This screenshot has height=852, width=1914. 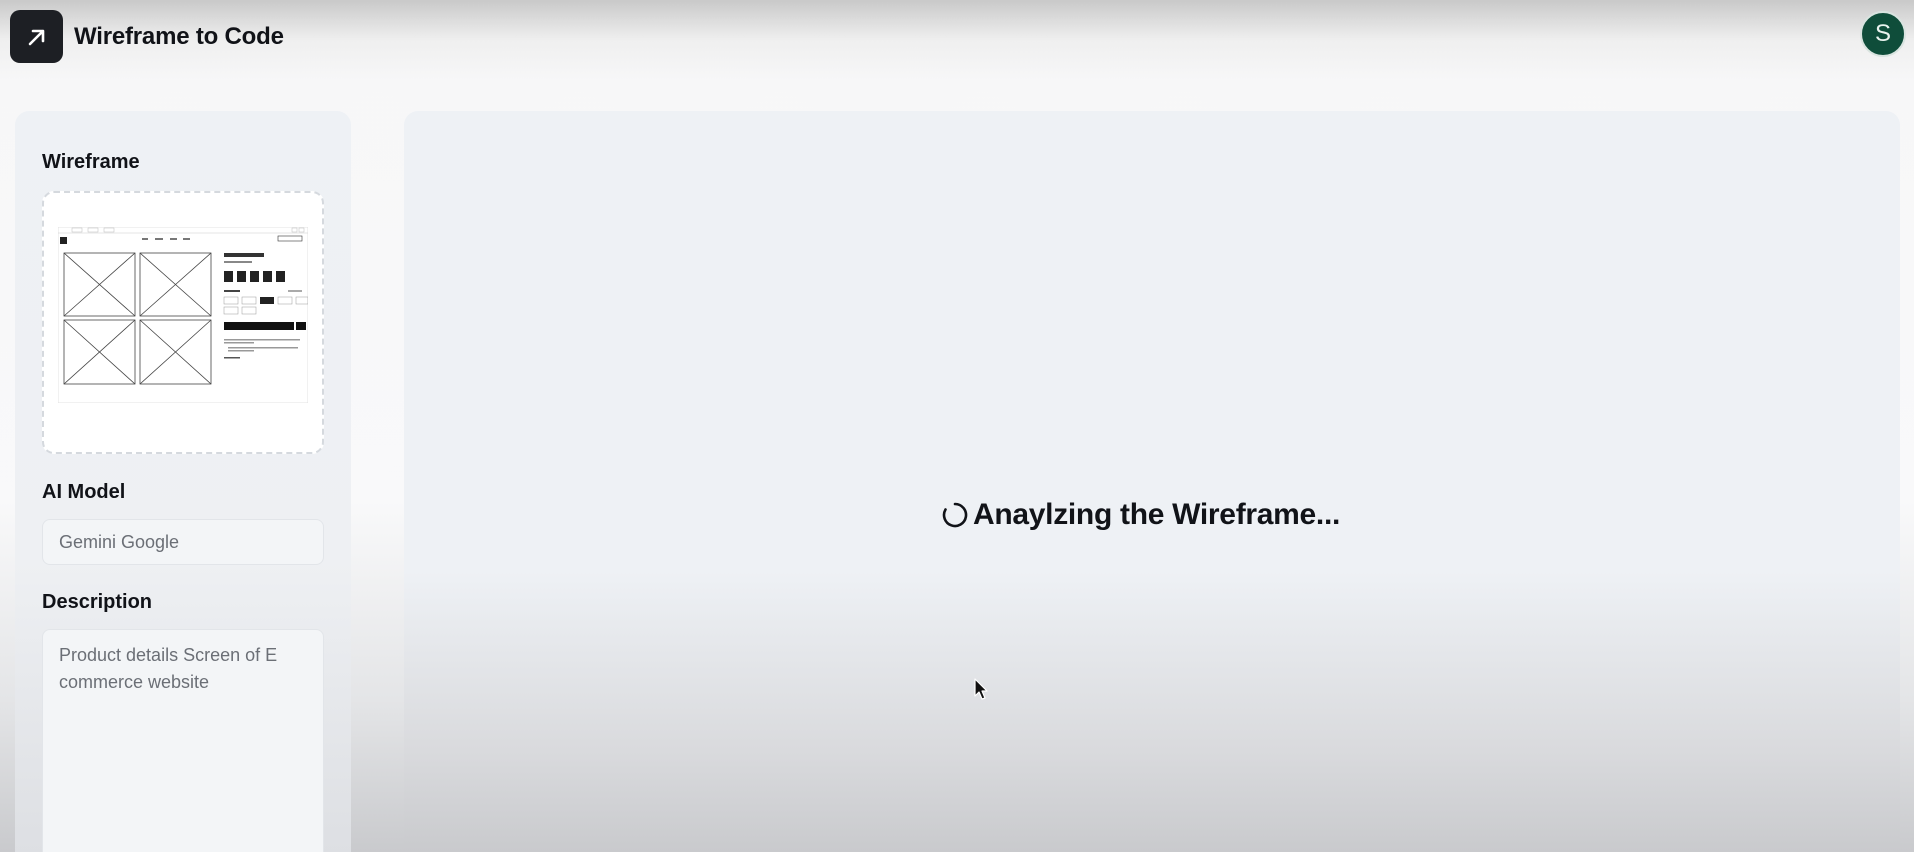 What do you see at coordinates (957, 37) in the screenshot?
I see `app-header: Wireframe to Code S` at bounding box center [957, 37].